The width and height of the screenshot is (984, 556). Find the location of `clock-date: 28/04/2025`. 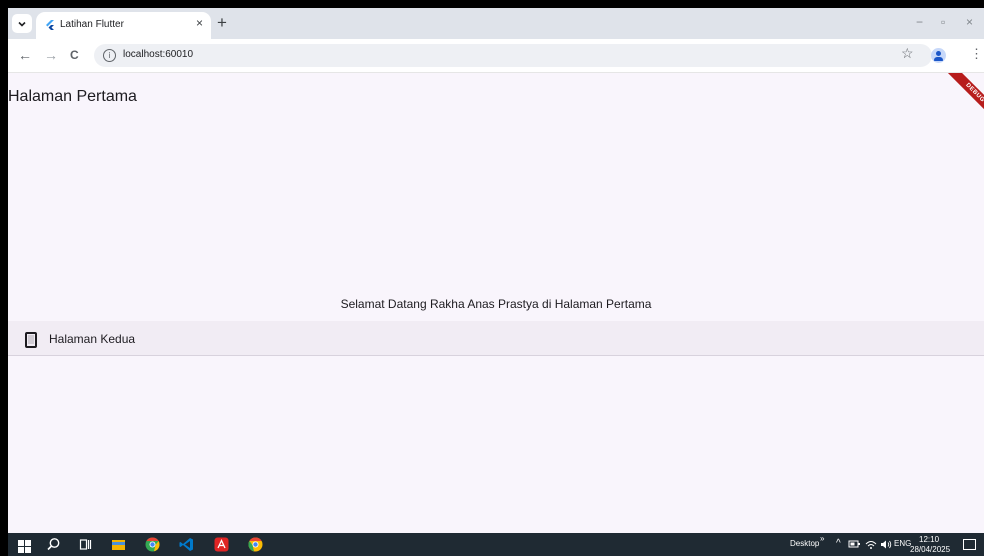

clock-date: 28/04/2025 is located at coordinates (930, 549).